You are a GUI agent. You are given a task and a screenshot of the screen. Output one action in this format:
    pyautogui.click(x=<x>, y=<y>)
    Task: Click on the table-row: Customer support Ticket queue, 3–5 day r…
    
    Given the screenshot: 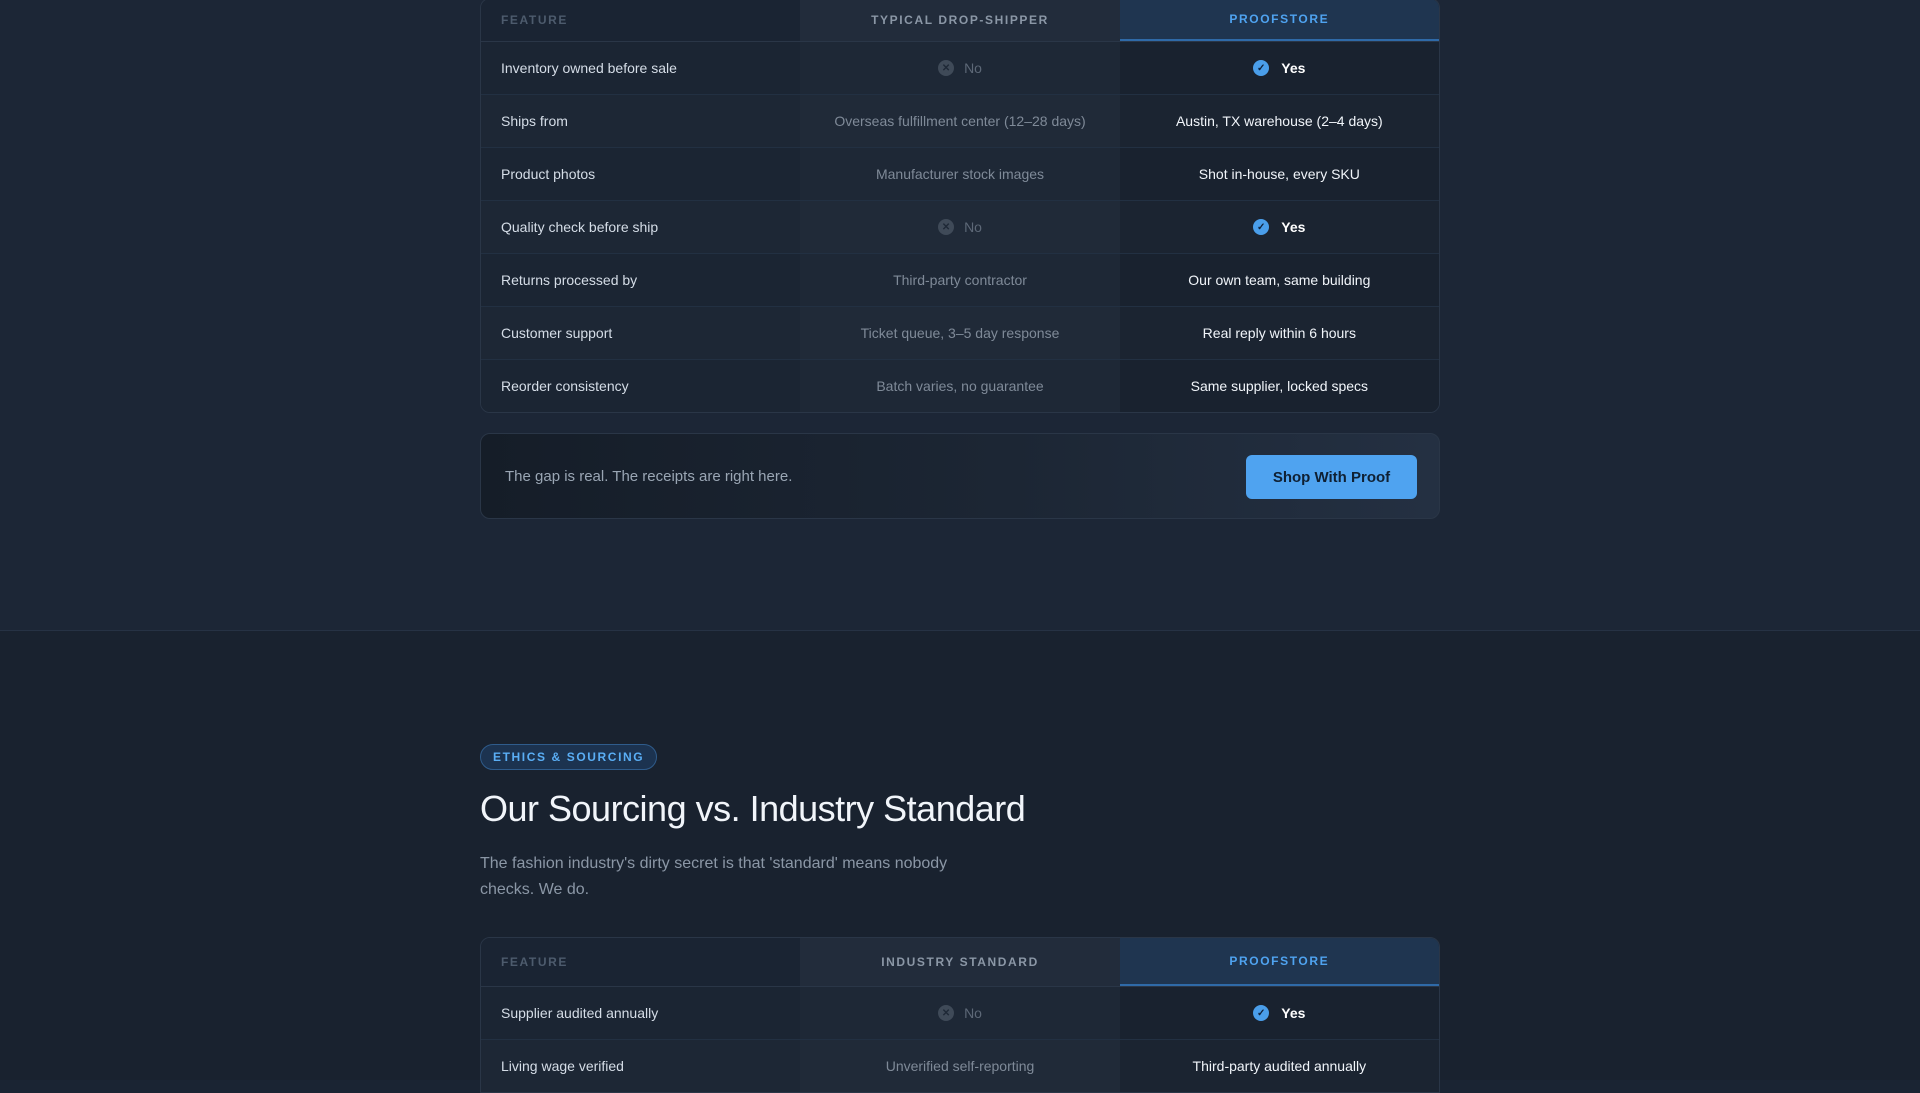 What is the action you would take?
    pyautogui.click(x=960, y=332)
    